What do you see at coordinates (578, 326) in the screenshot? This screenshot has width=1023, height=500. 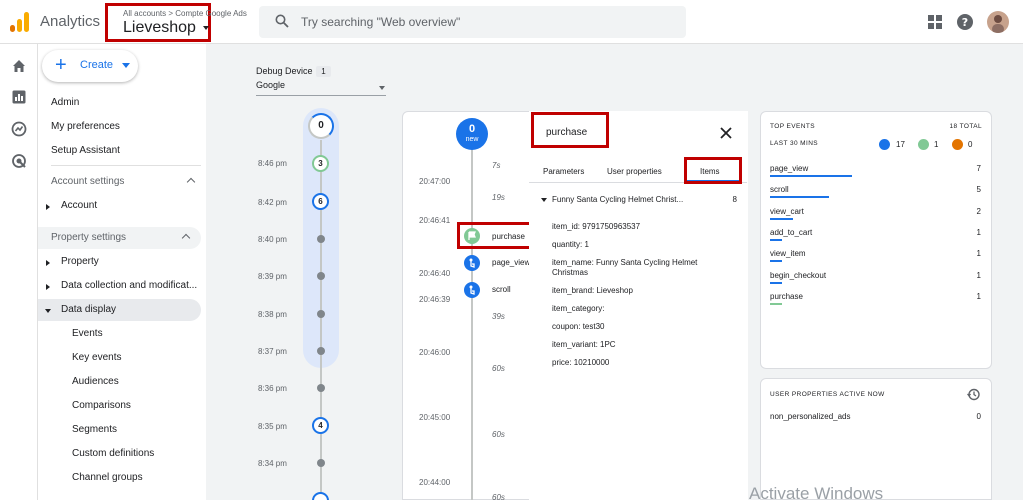 I see `item-param: coupon: test30` at bounding box center [578, 326].